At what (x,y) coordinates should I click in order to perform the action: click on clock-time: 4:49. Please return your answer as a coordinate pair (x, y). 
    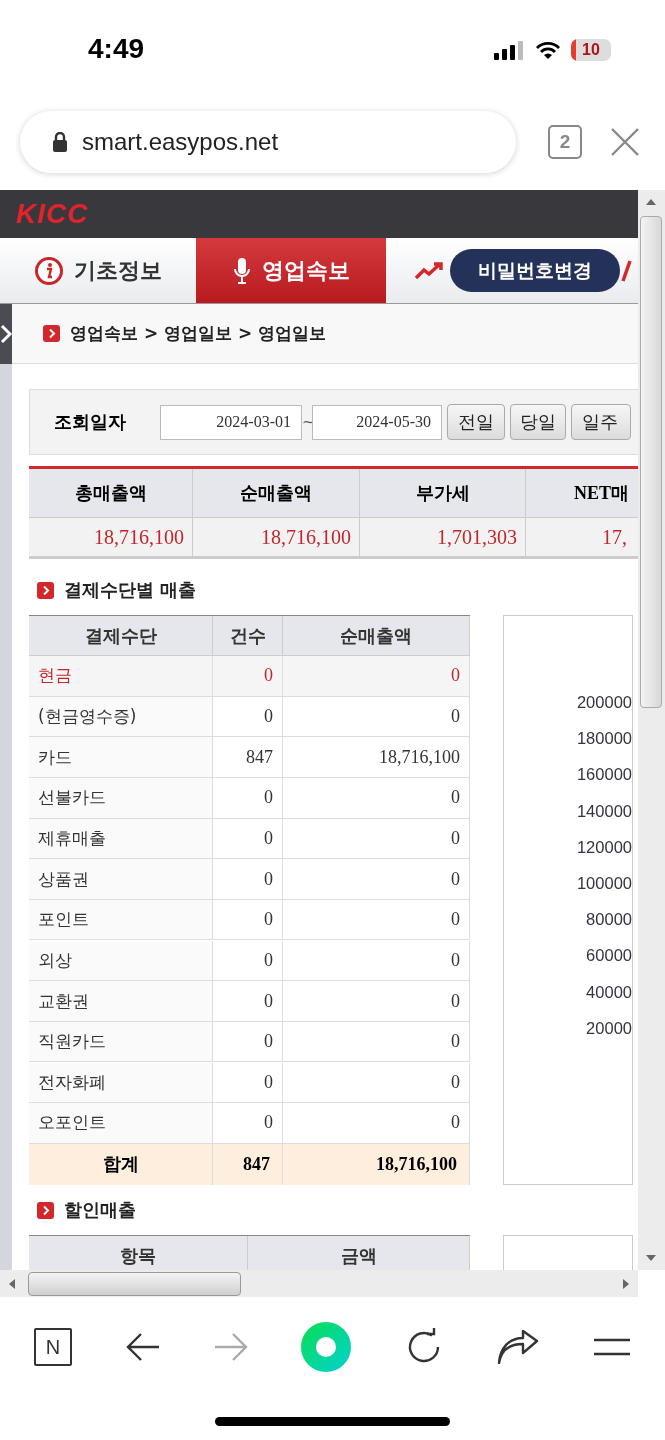
    Looking at the image, I should click on (116, 49).